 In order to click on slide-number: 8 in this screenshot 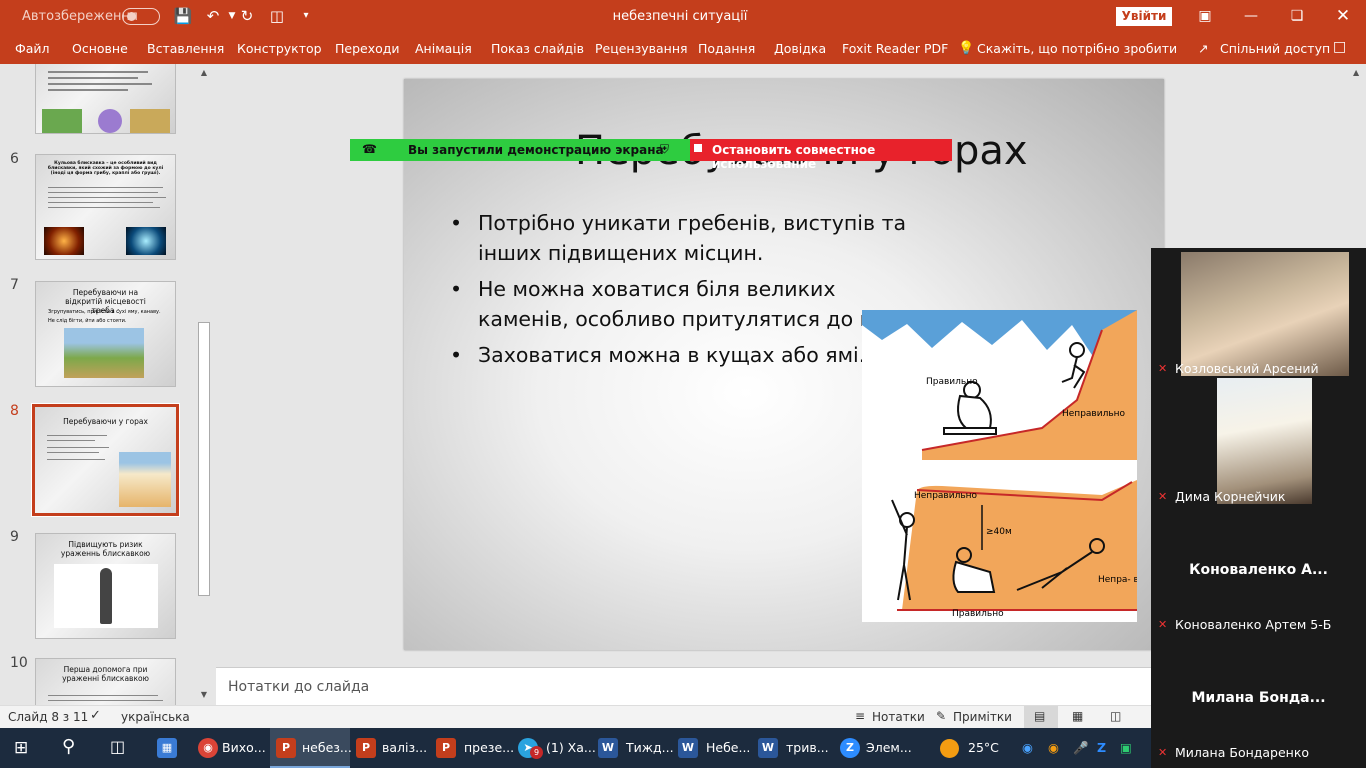, I will do `click(14, 411)`.